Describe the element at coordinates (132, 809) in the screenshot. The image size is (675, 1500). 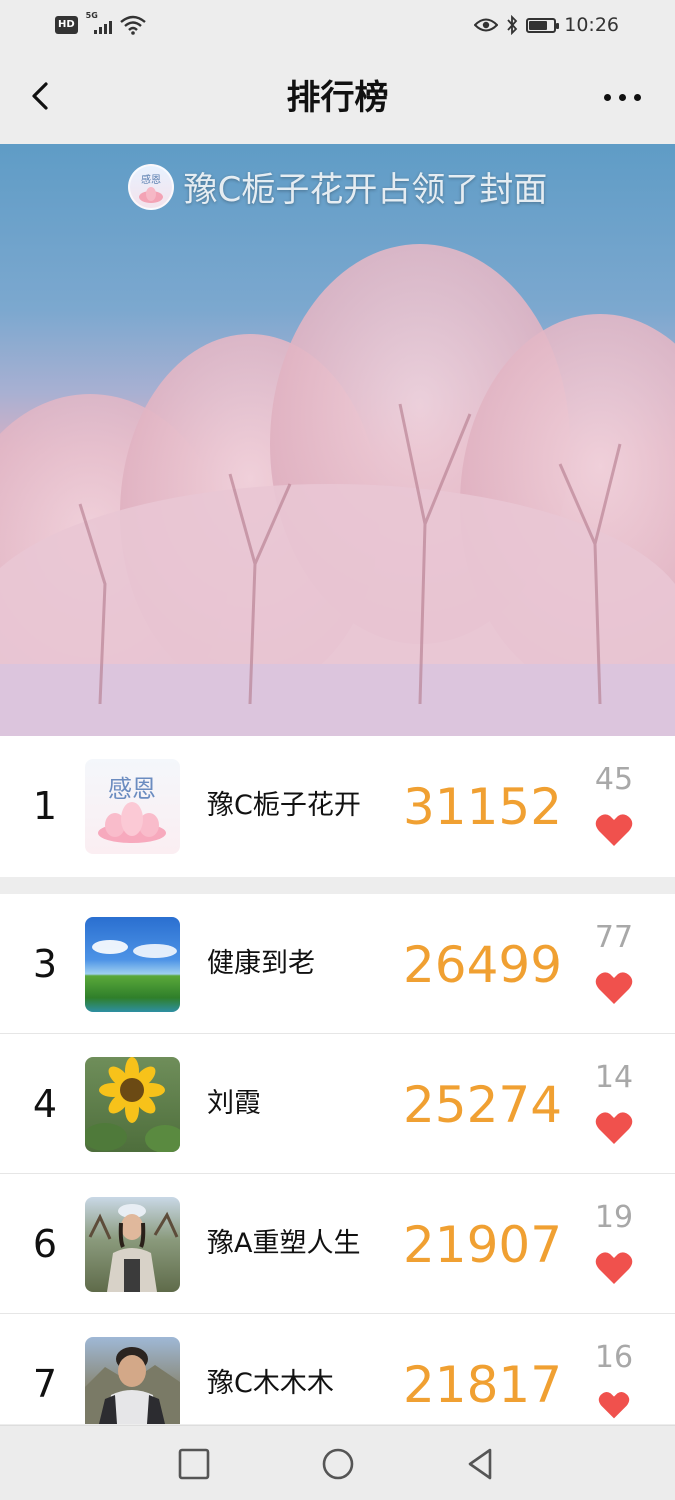
I see `lotus-avatar-image: 感恩` at that location.